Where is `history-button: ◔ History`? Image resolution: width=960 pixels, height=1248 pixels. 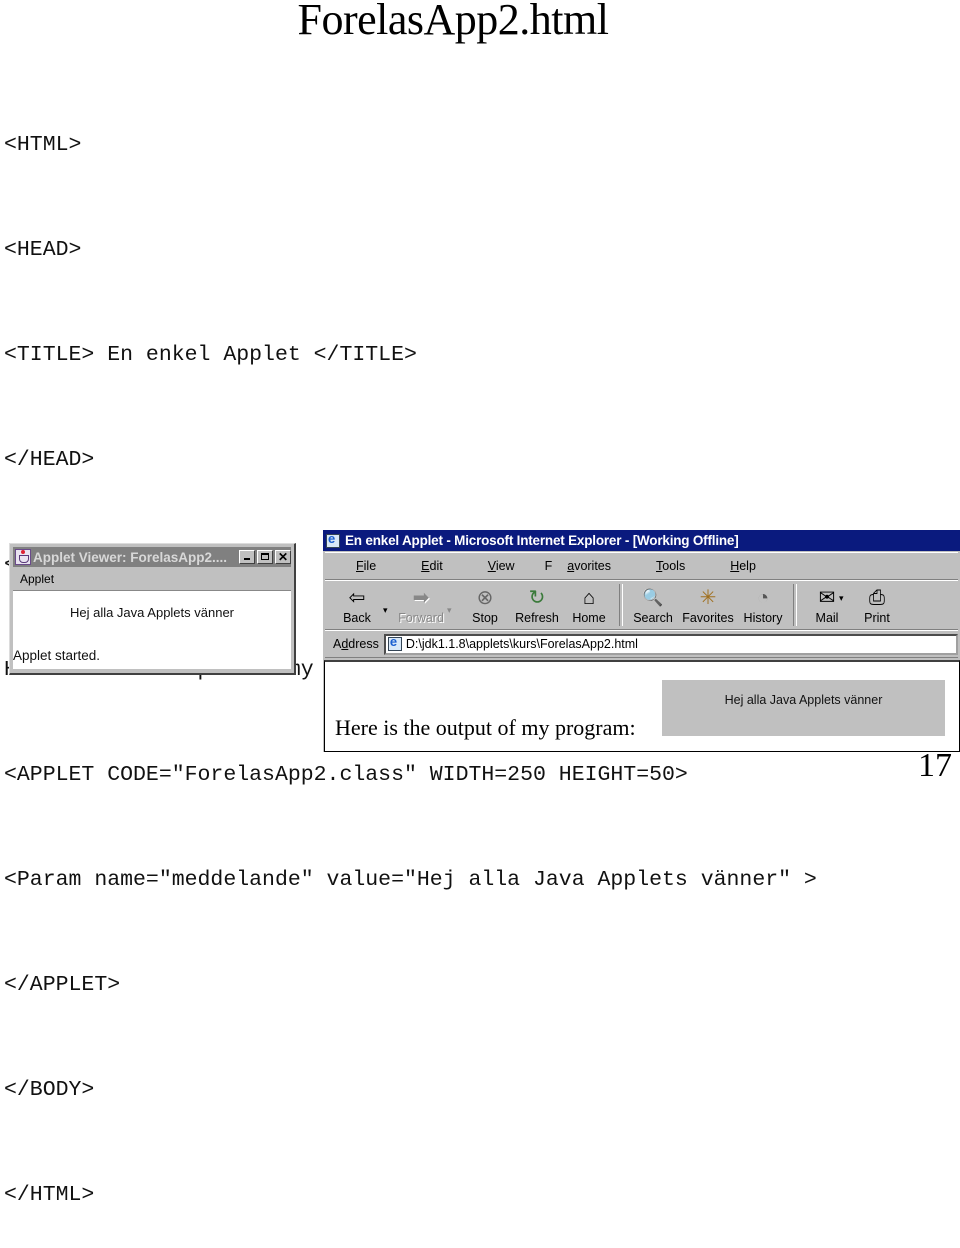
history-button: ◔ History is located at coordinates (763, 606).